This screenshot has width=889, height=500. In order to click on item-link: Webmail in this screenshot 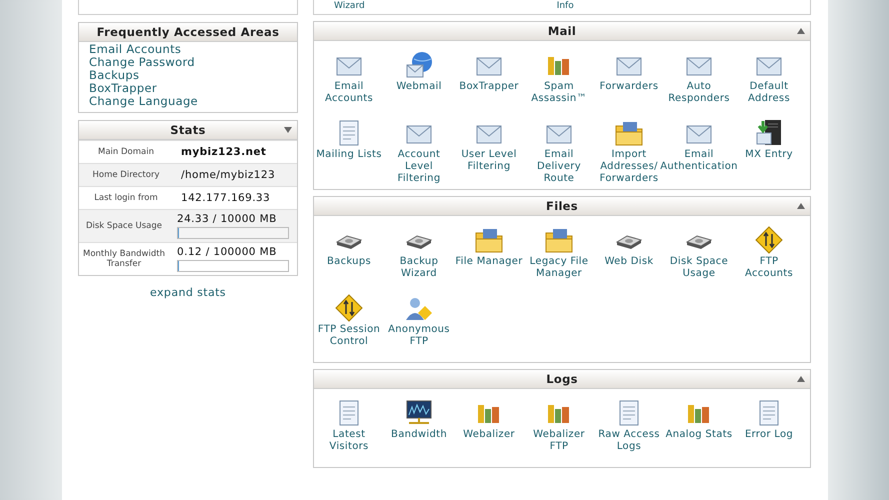, I will do `click(419, 87)`.